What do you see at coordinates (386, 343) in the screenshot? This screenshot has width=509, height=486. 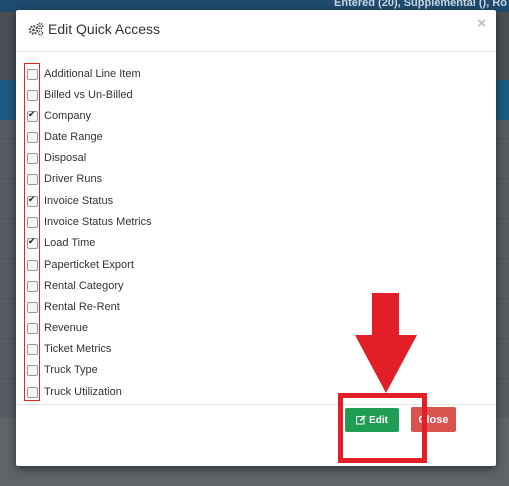 I see `down-arrow-icon` at bounding box center [386, 343].